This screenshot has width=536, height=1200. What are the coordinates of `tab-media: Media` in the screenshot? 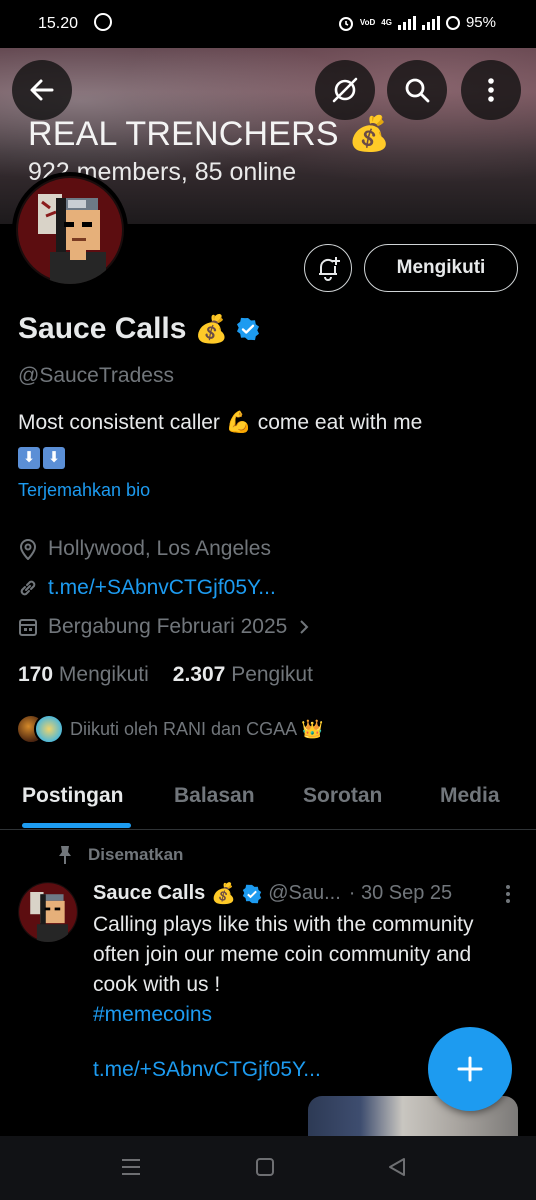 It's located at (470, 796).